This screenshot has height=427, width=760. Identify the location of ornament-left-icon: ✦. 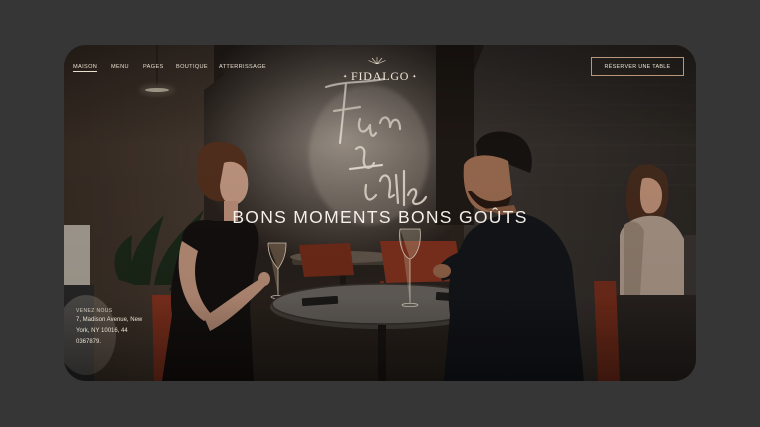
(345, 78).